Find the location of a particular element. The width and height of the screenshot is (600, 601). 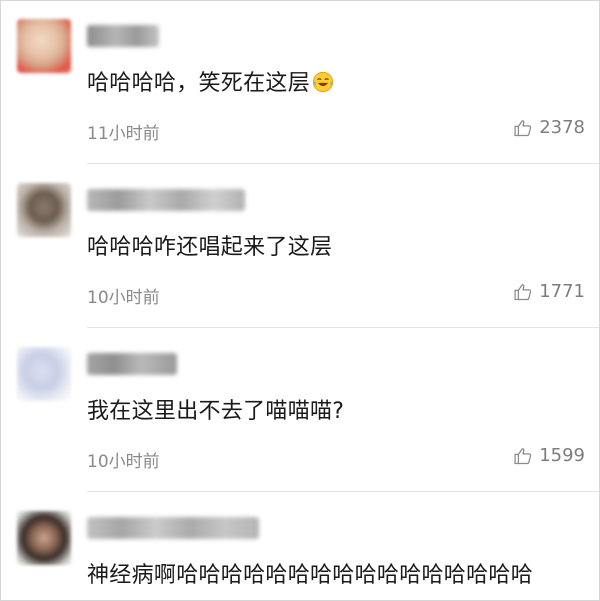

like-button: 1771 is located at coordinates (549, 291).